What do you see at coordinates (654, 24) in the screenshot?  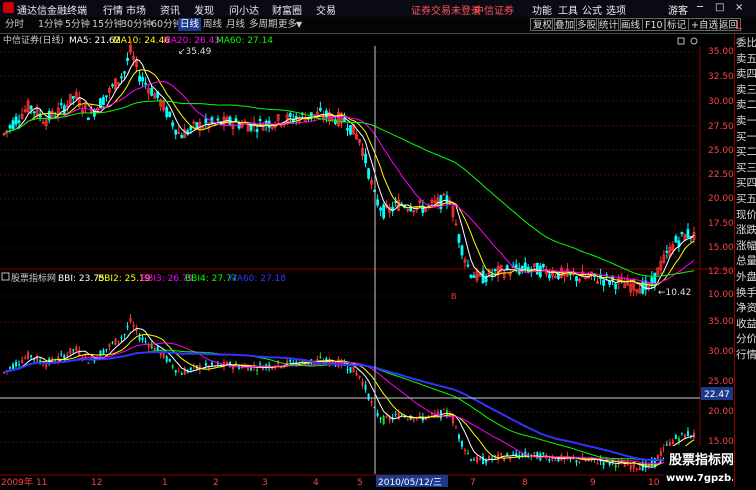 I see `f10-button: F10` at bounding box center [654, 24].